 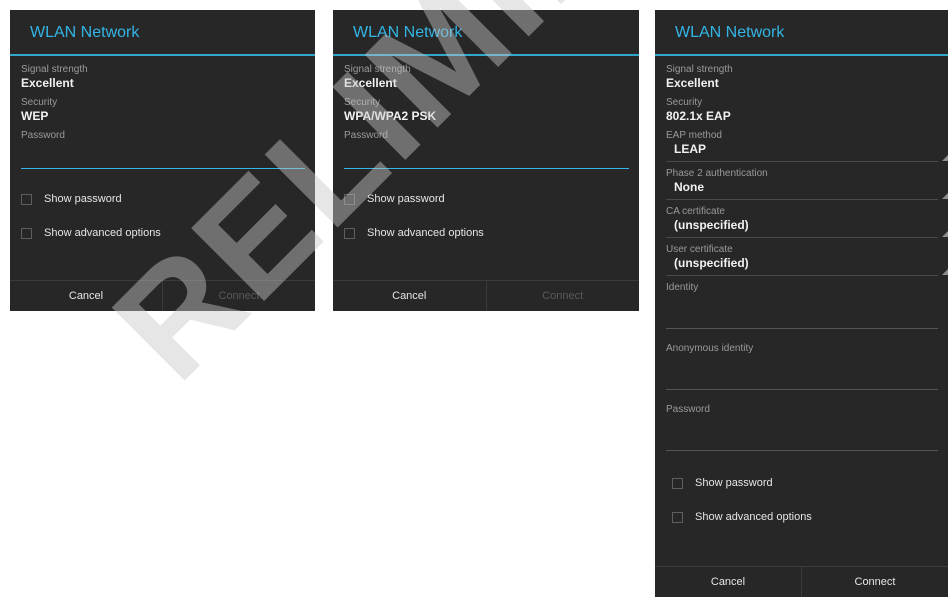 I want to click on identity-input, so click(x=802, y=311).